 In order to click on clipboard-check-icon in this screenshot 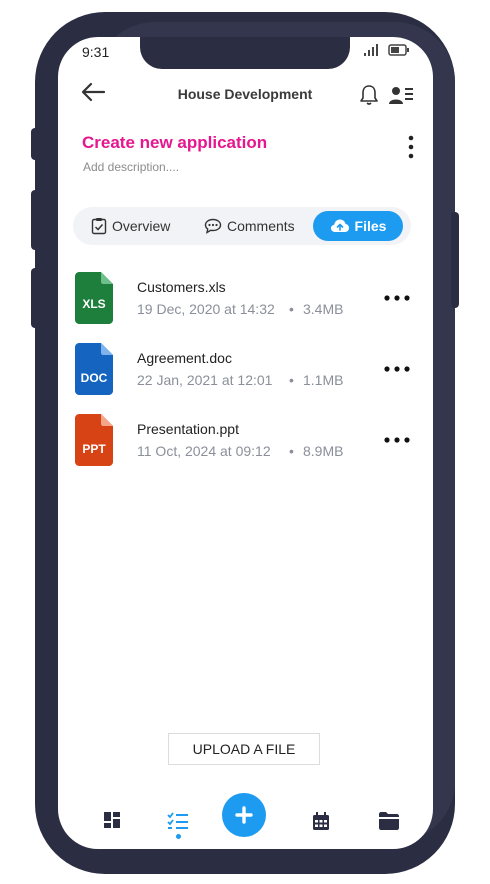, I will do `click(99, 226)`.